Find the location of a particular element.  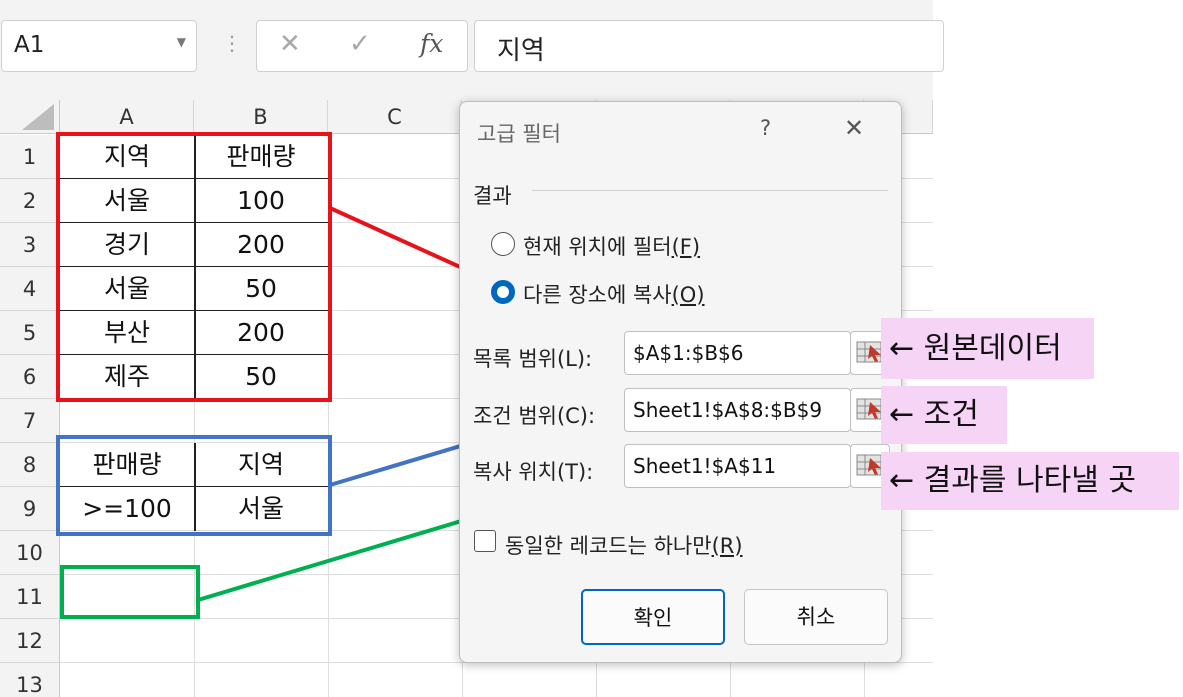

result-cell-box is located at coordinates (130, 592).